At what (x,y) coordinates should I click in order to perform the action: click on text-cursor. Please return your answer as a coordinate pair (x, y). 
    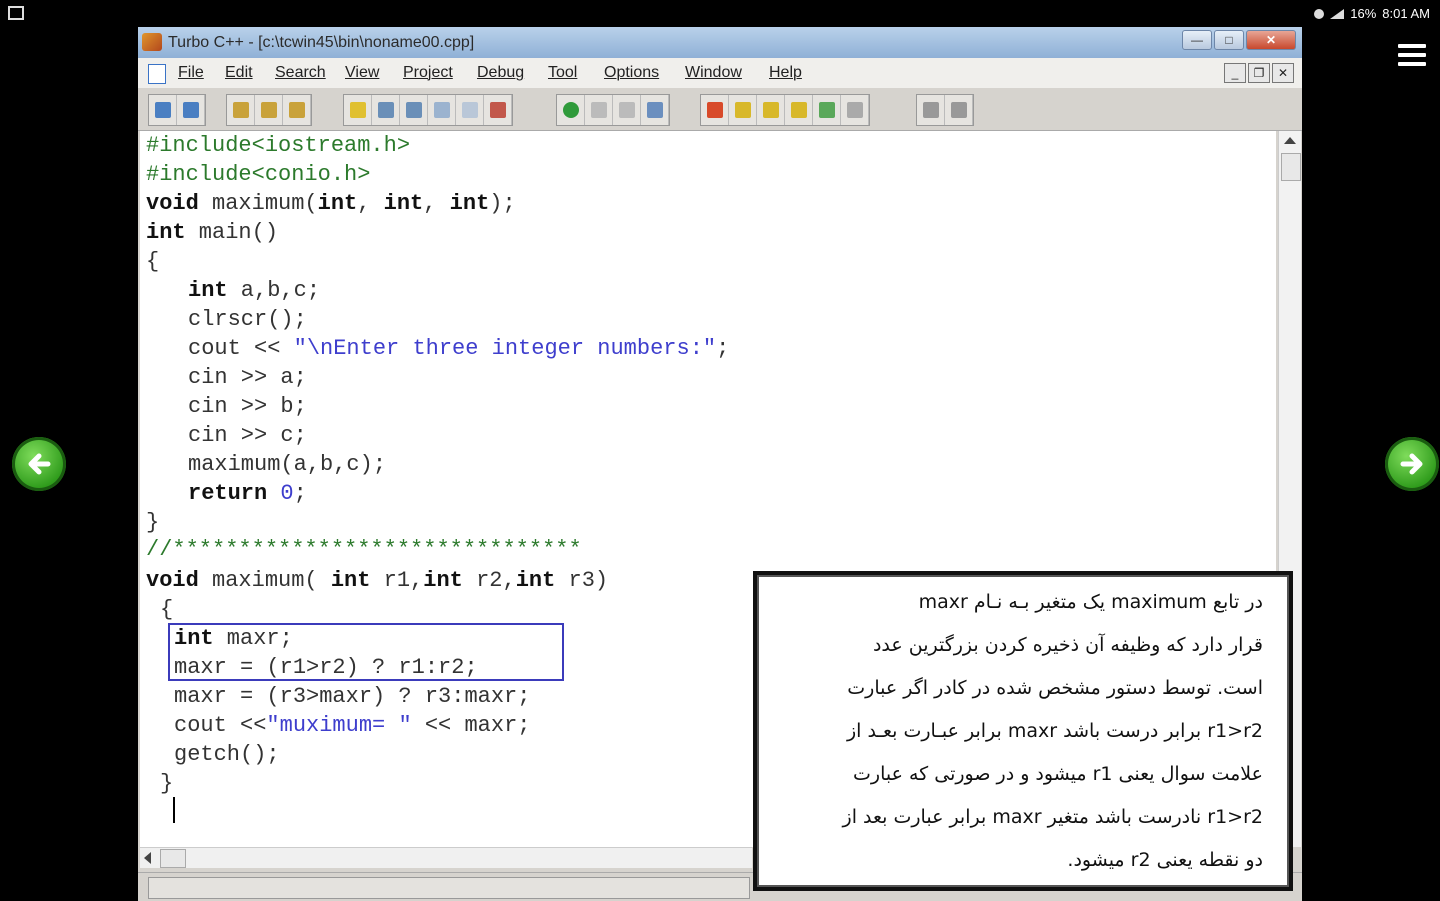
    Looking at the image, I should click on (174, 810).